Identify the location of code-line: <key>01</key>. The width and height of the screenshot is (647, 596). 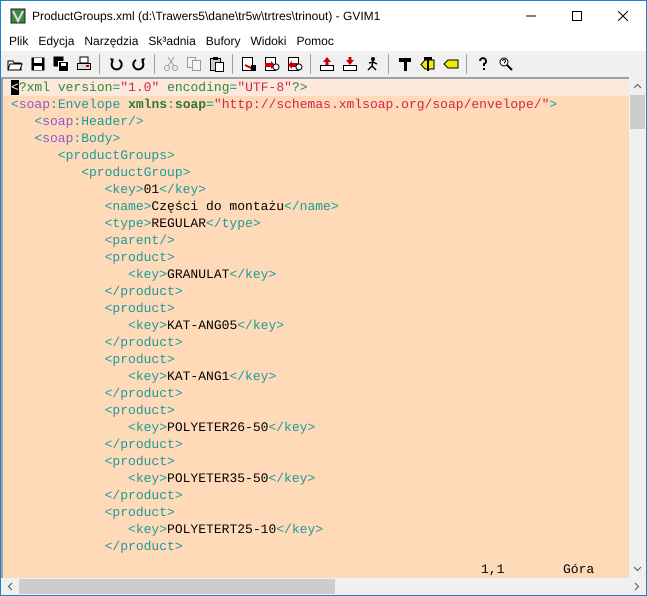
(156, 189).